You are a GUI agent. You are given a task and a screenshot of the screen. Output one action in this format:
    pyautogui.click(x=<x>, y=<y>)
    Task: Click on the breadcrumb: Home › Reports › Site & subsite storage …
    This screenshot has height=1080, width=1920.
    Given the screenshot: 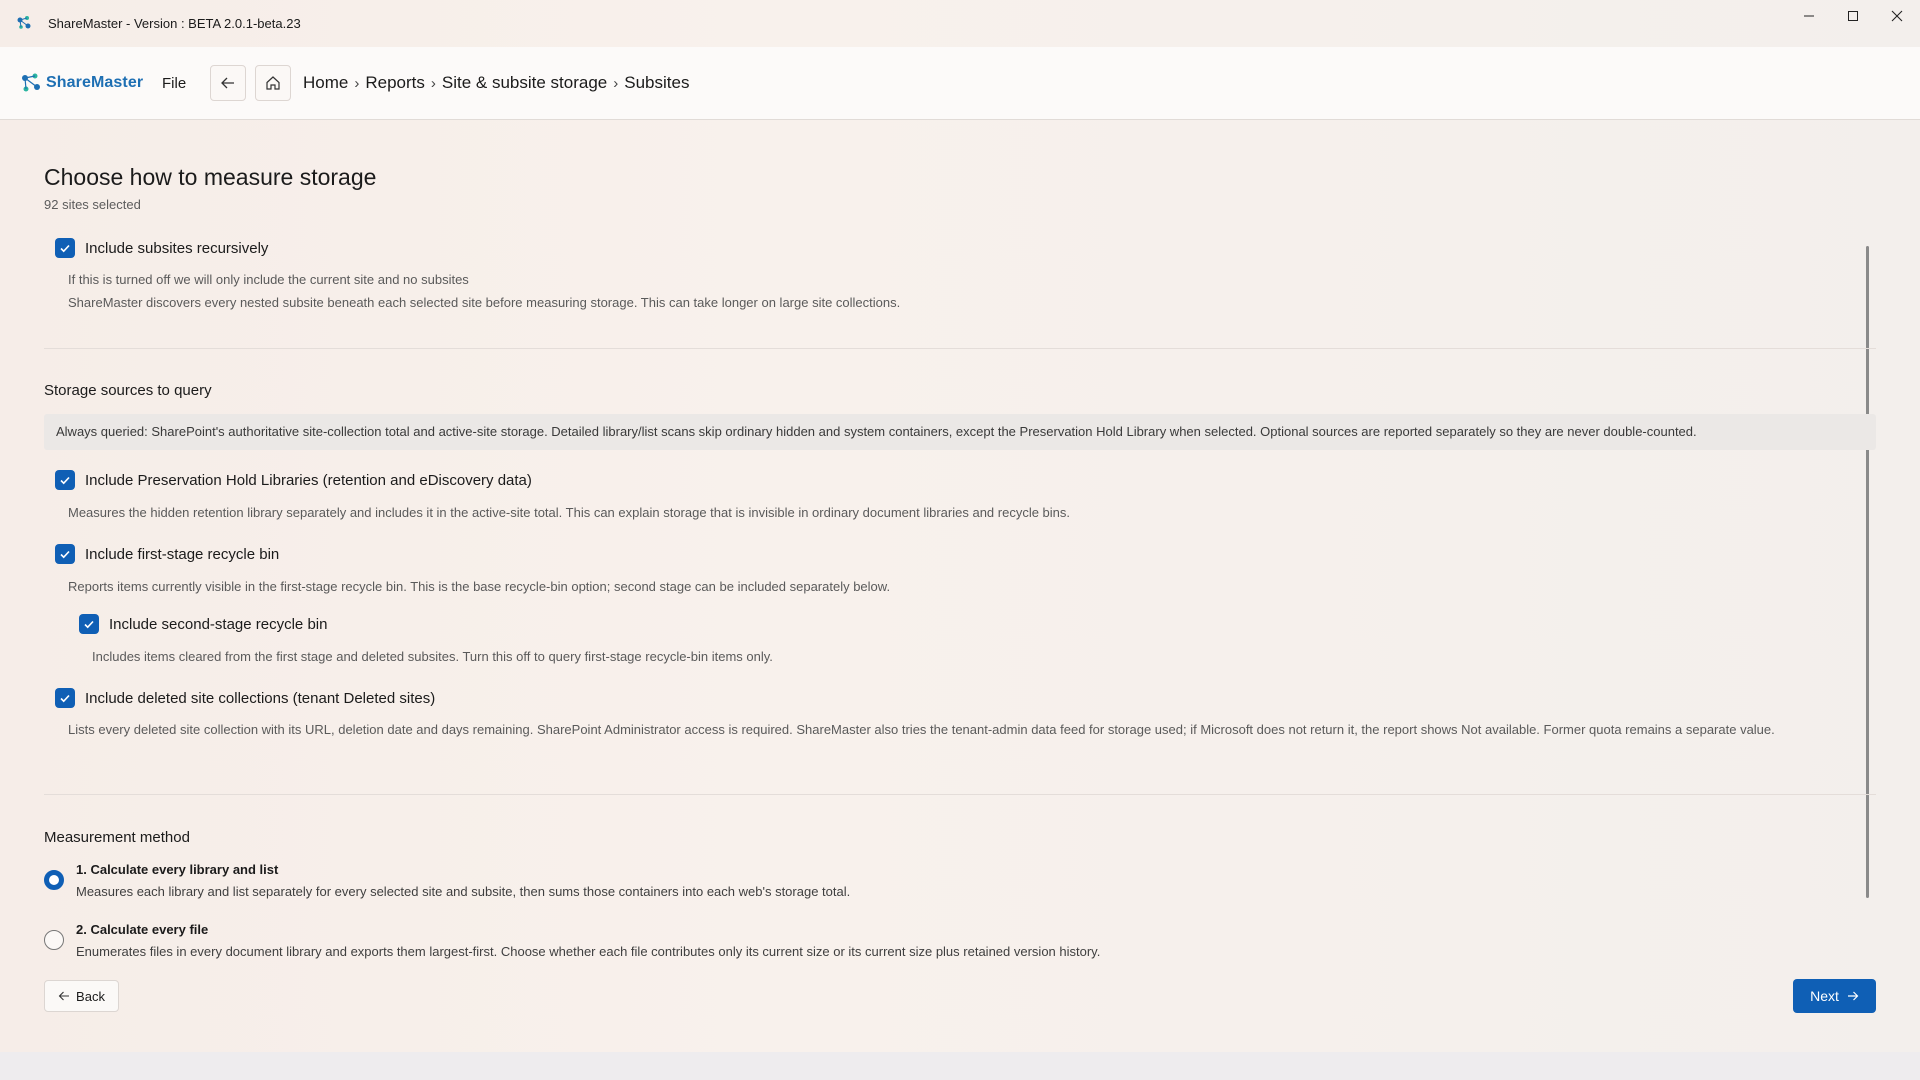 What is the action you would take?
    pyautogui.click(x=496, y=83)
    